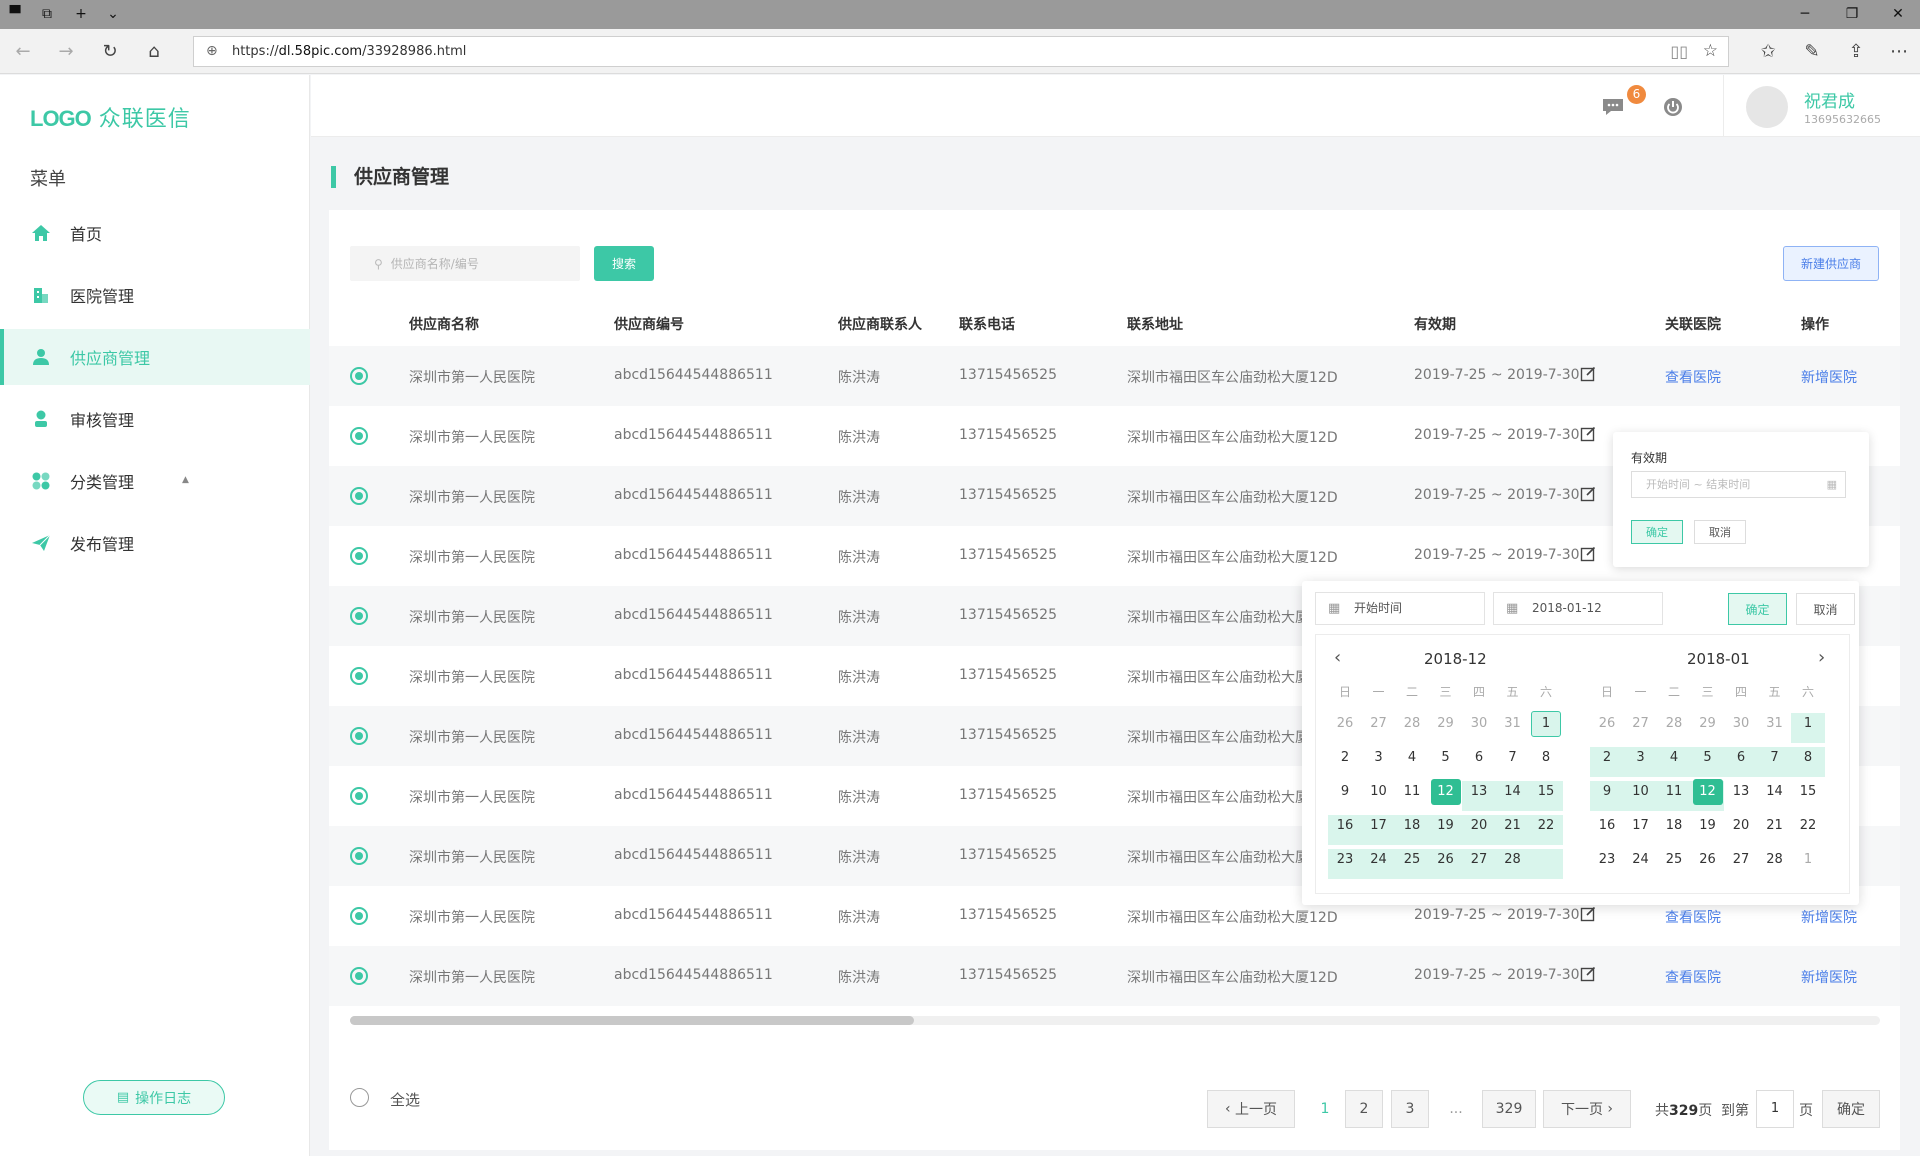 This screenshot has width=1920, height=1156. Describe the element at coordinates (1757, 609) in the screenshot. I see `datepicker-confirm-button: 确定` at that location.